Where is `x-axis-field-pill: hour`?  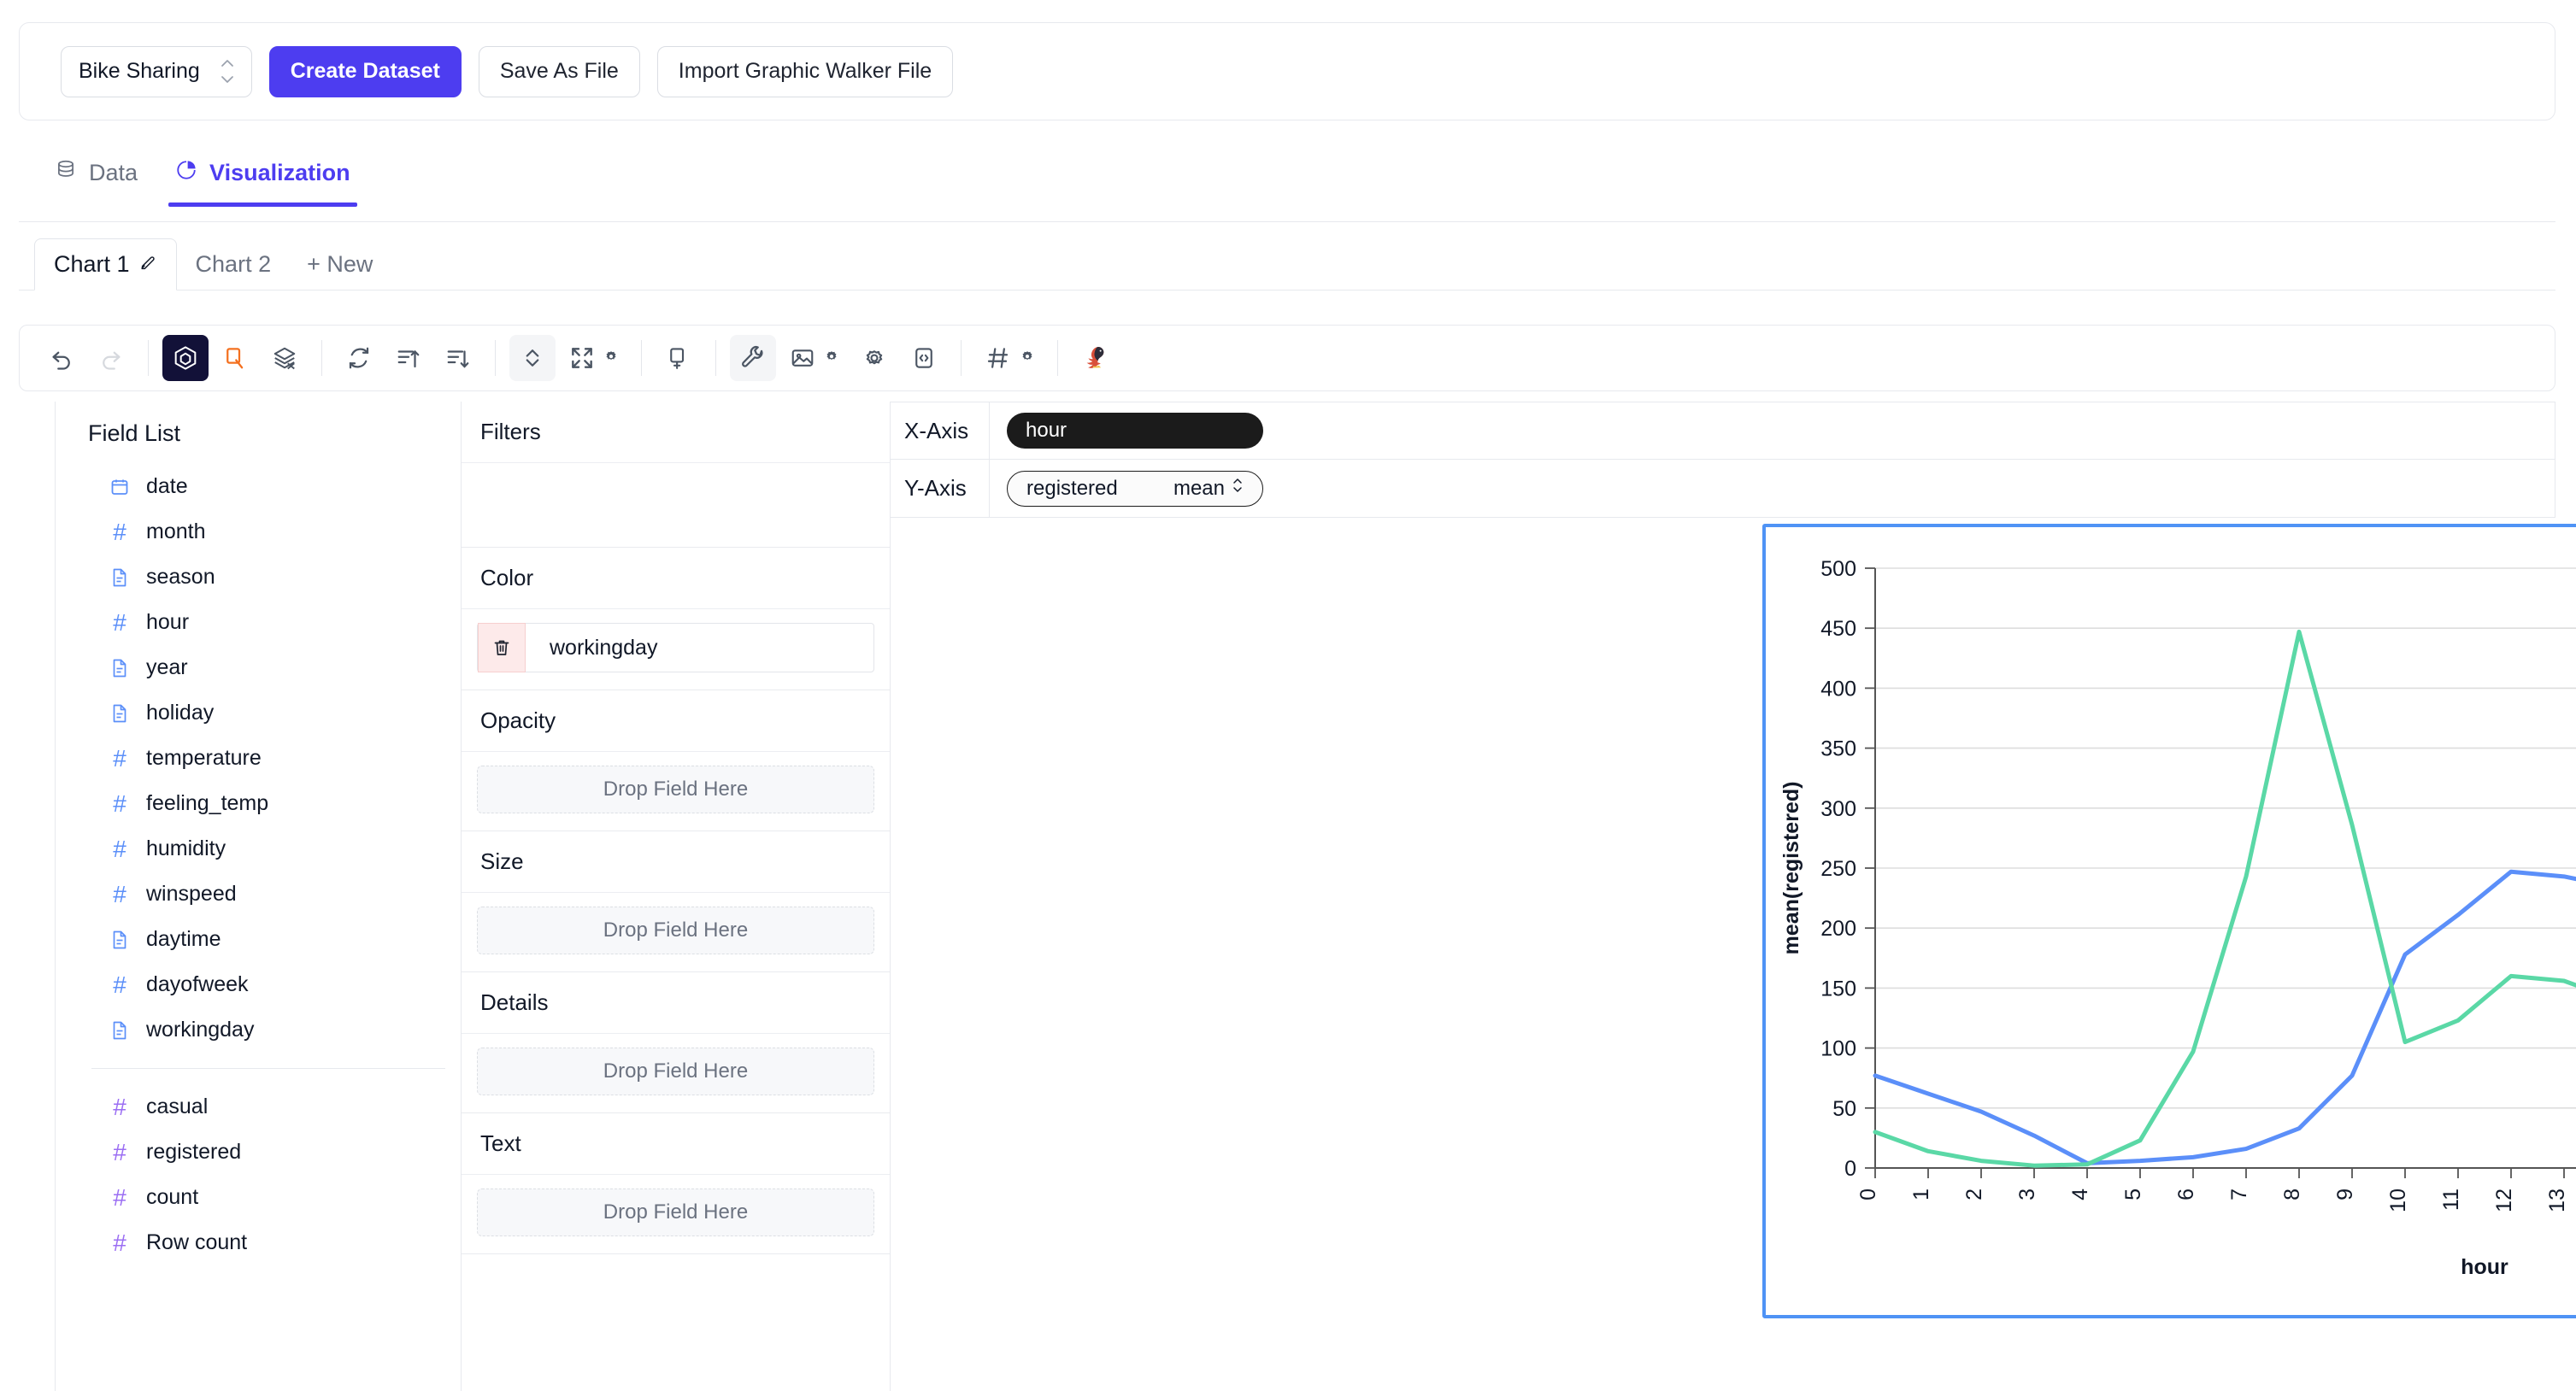
x-axis-field-pill: hour is located at coordinates (1135, 431).